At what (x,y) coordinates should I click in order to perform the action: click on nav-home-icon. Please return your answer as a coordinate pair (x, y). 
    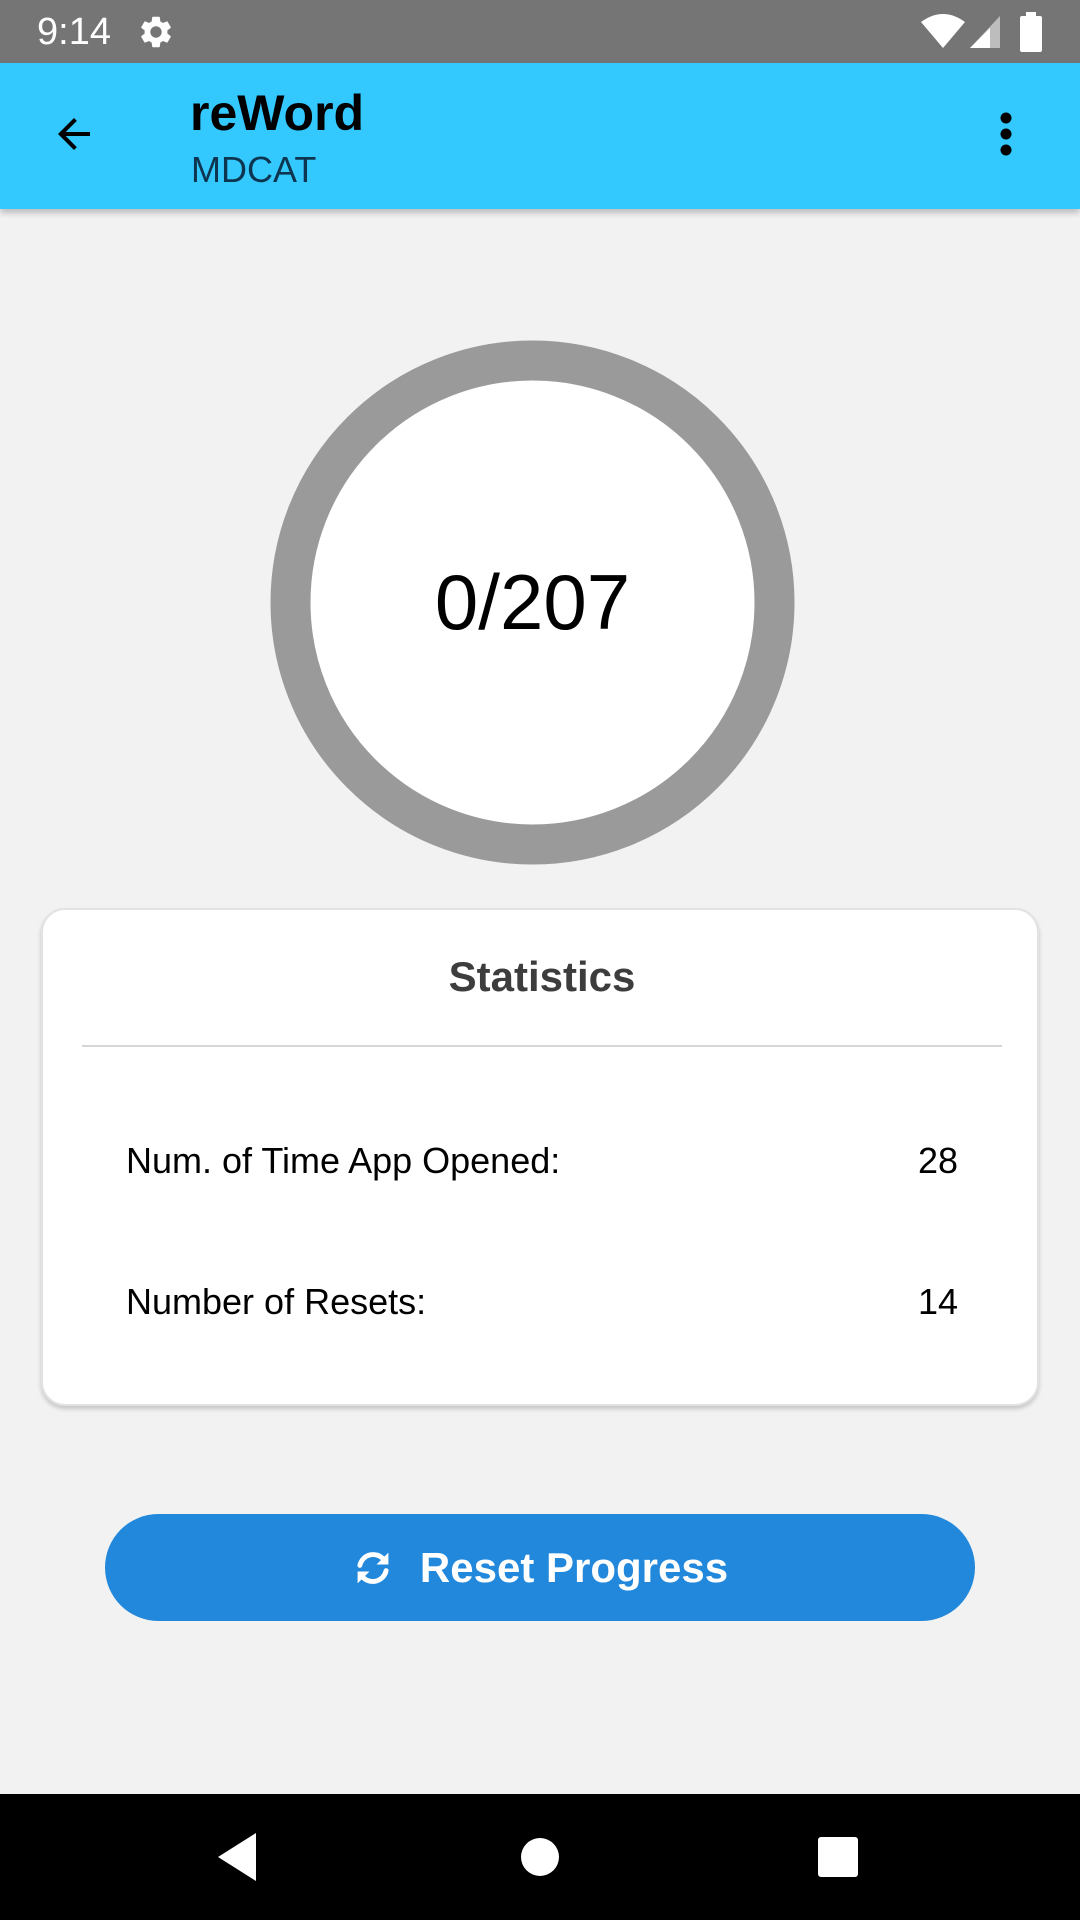
    Looking at the image, I should click on (540, 1857).